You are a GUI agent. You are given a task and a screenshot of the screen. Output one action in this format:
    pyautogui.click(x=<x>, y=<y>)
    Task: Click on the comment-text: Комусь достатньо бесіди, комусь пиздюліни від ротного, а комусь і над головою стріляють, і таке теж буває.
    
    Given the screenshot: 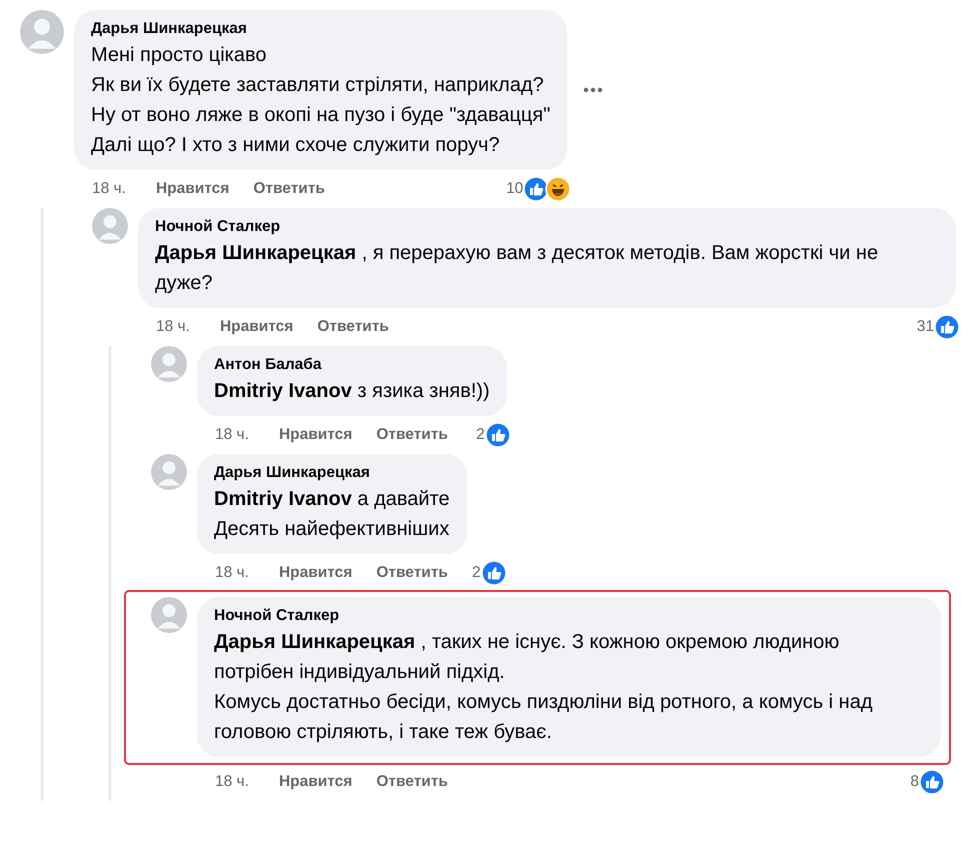 What is the action you would take?
    pyautogui.click(x=544, y=717)
    